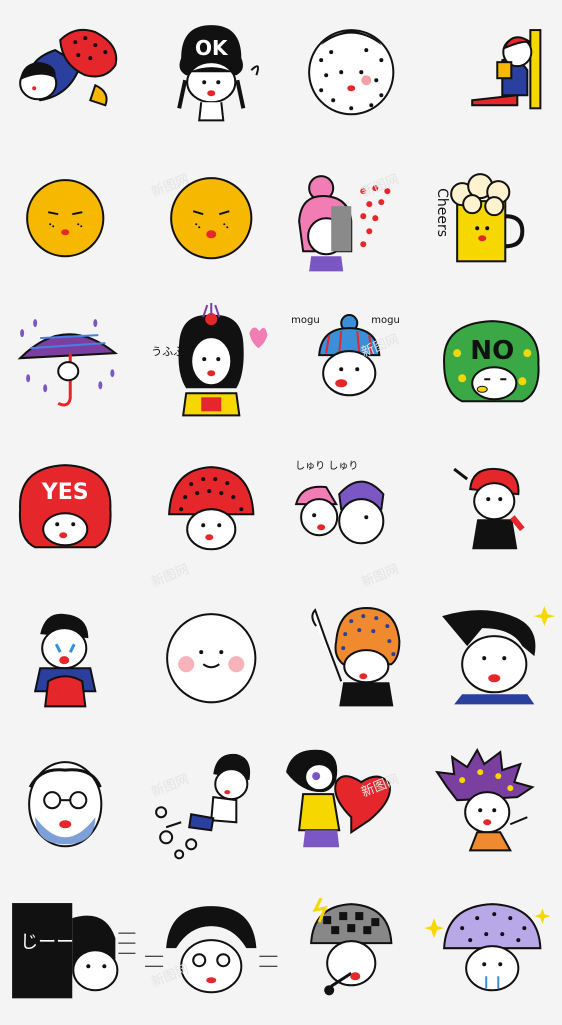  What do you see at coordinates (211, 805) in the screenshot?
I see `running-sticker` at bounding box center [211, 805].